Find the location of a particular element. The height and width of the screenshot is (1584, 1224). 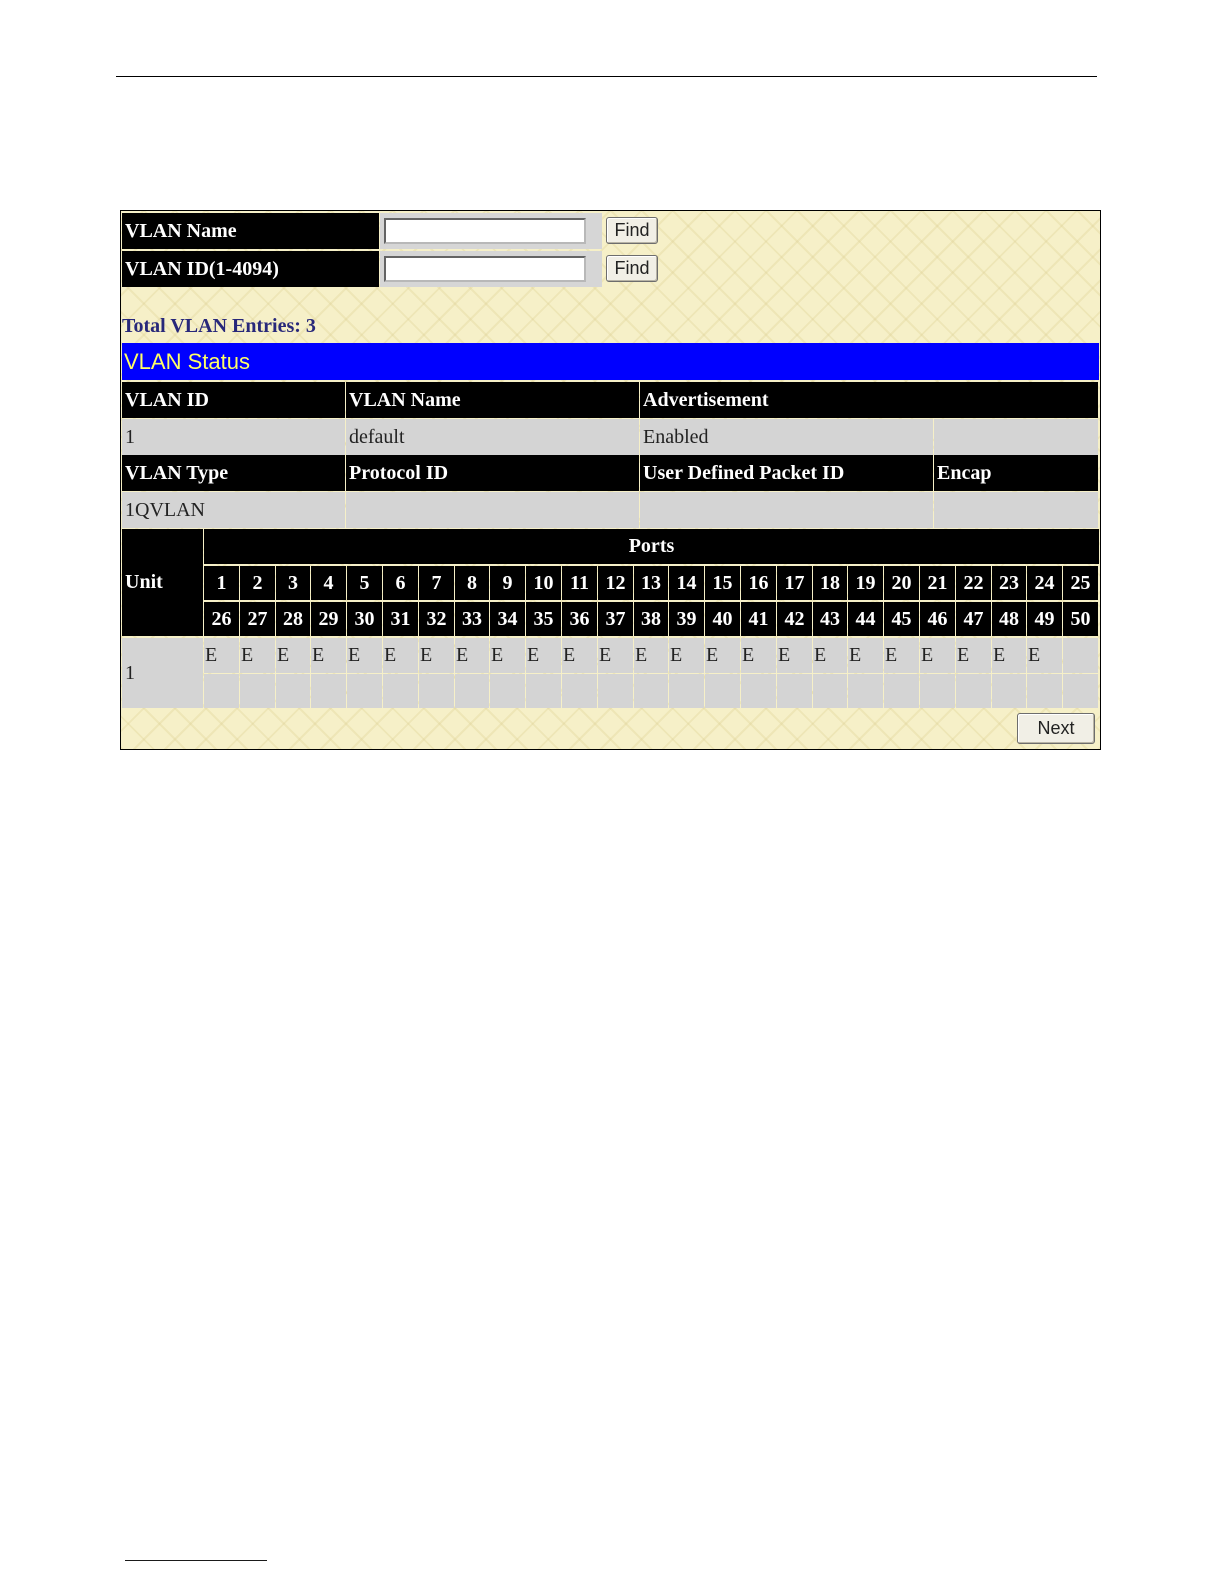

total-vlan-entries: Total VLAN Entries: 3 is located at coordinates (219, 326).